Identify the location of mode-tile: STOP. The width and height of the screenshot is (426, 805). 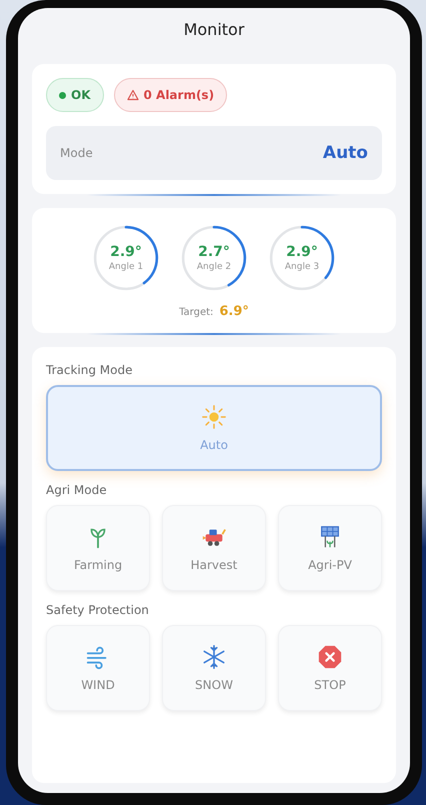
(330, 668).